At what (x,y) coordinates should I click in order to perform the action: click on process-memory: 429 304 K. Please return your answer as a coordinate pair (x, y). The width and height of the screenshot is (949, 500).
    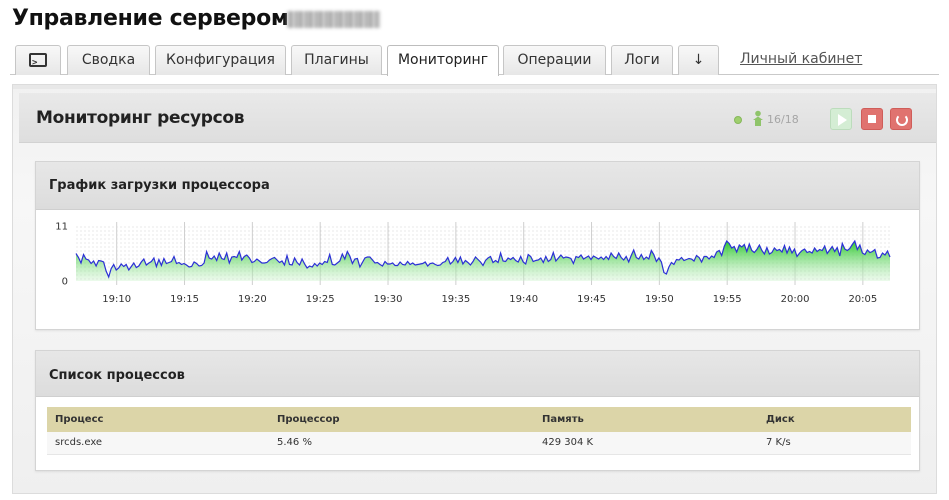
    Looking at the image, I should click on (646, 443).